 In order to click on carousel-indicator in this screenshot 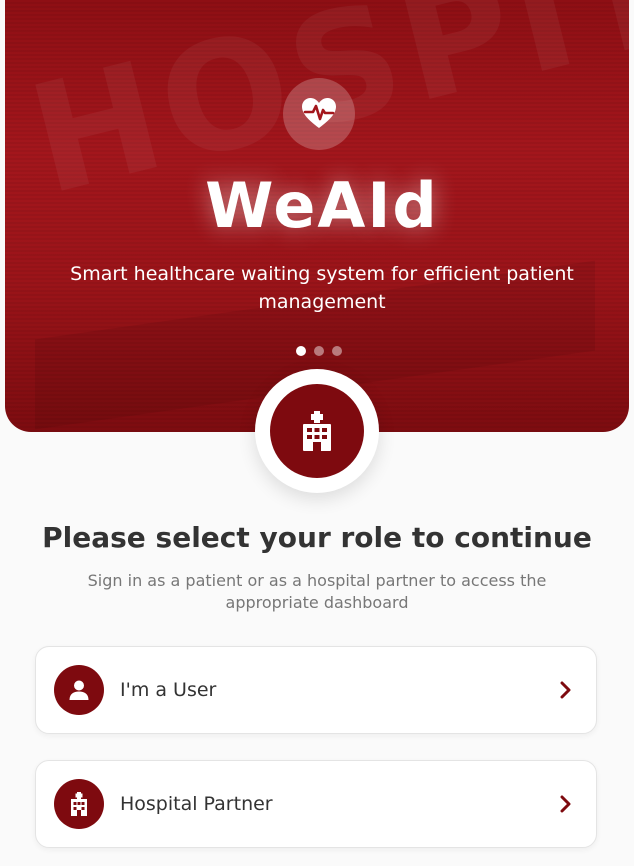, I will do `click(319, 351)`.